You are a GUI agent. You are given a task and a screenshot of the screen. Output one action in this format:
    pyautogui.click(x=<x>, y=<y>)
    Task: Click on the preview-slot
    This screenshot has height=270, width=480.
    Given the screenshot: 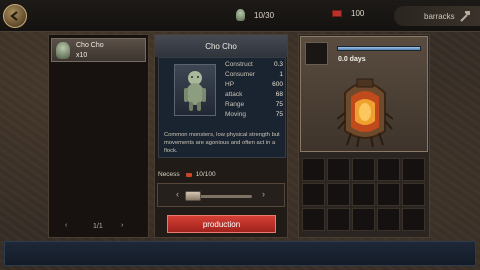 What is the action you would take?
    pyautogui.click(x=316, y=53)
    